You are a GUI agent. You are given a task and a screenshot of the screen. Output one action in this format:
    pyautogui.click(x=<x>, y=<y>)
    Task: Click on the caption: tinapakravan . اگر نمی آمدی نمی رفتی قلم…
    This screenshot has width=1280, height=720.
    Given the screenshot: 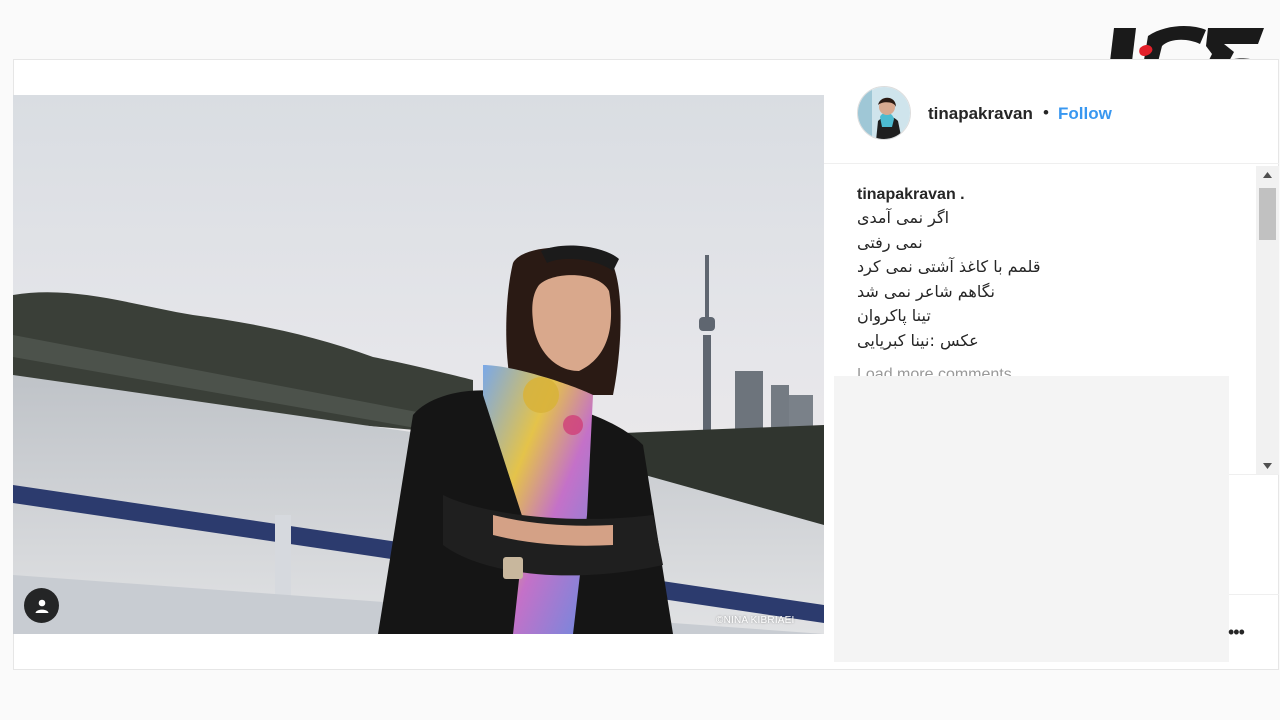 What is the action you would take?
    pyautogui.click(x=1047, y=268)
    